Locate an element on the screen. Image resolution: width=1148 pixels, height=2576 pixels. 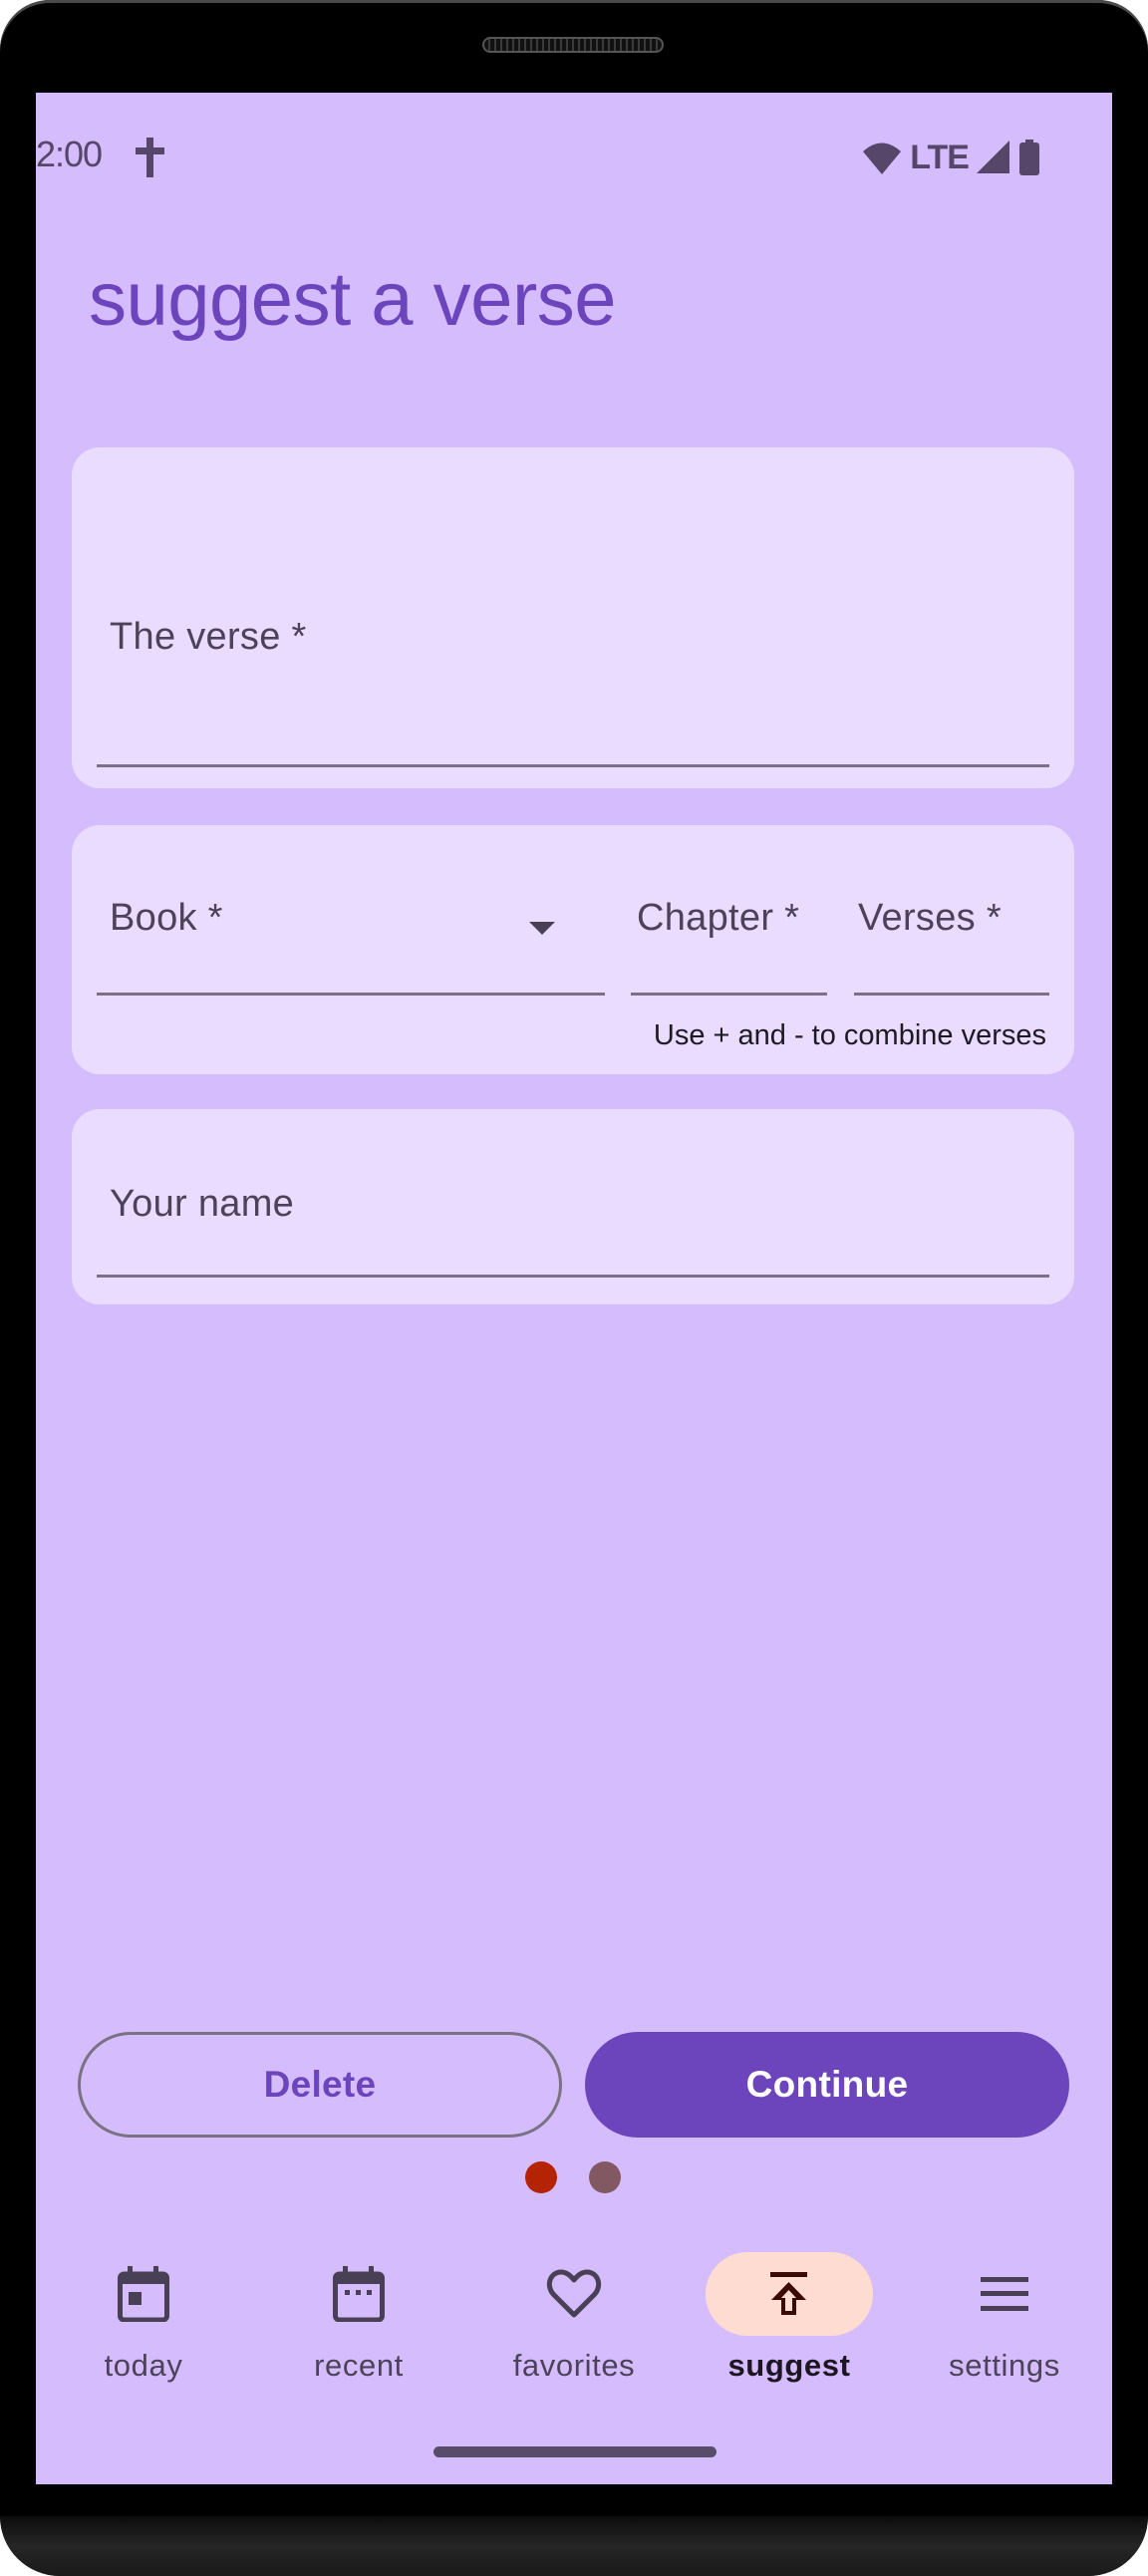
verse-input-underline is located at coordinates (573, 765).